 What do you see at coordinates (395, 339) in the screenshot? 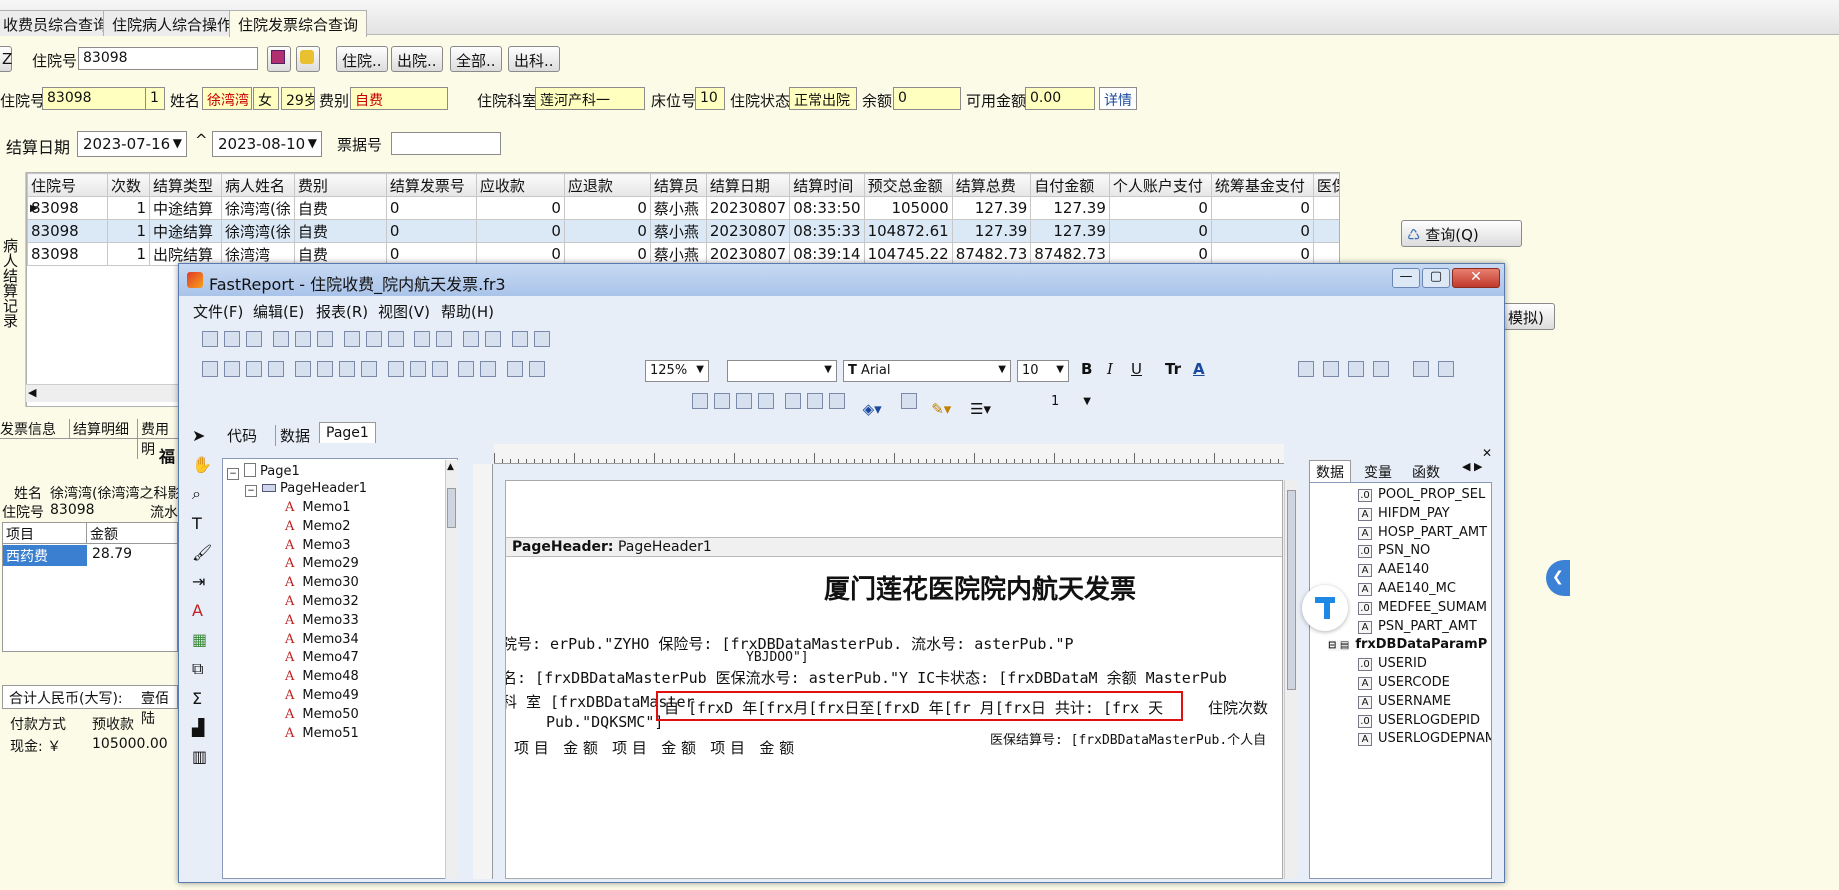
I see `align-bottom-icon` at bounding box center [395, 339].